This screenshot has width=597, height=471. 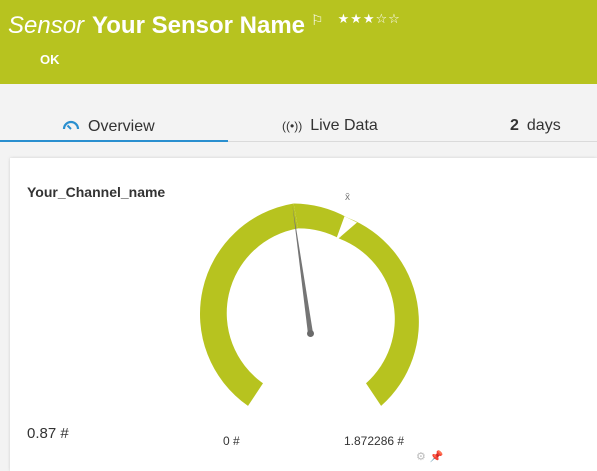 What do you see at coordinates (514, 125) in the screenshot?
I see `range-number: 2` at bounding box center [514, 125].